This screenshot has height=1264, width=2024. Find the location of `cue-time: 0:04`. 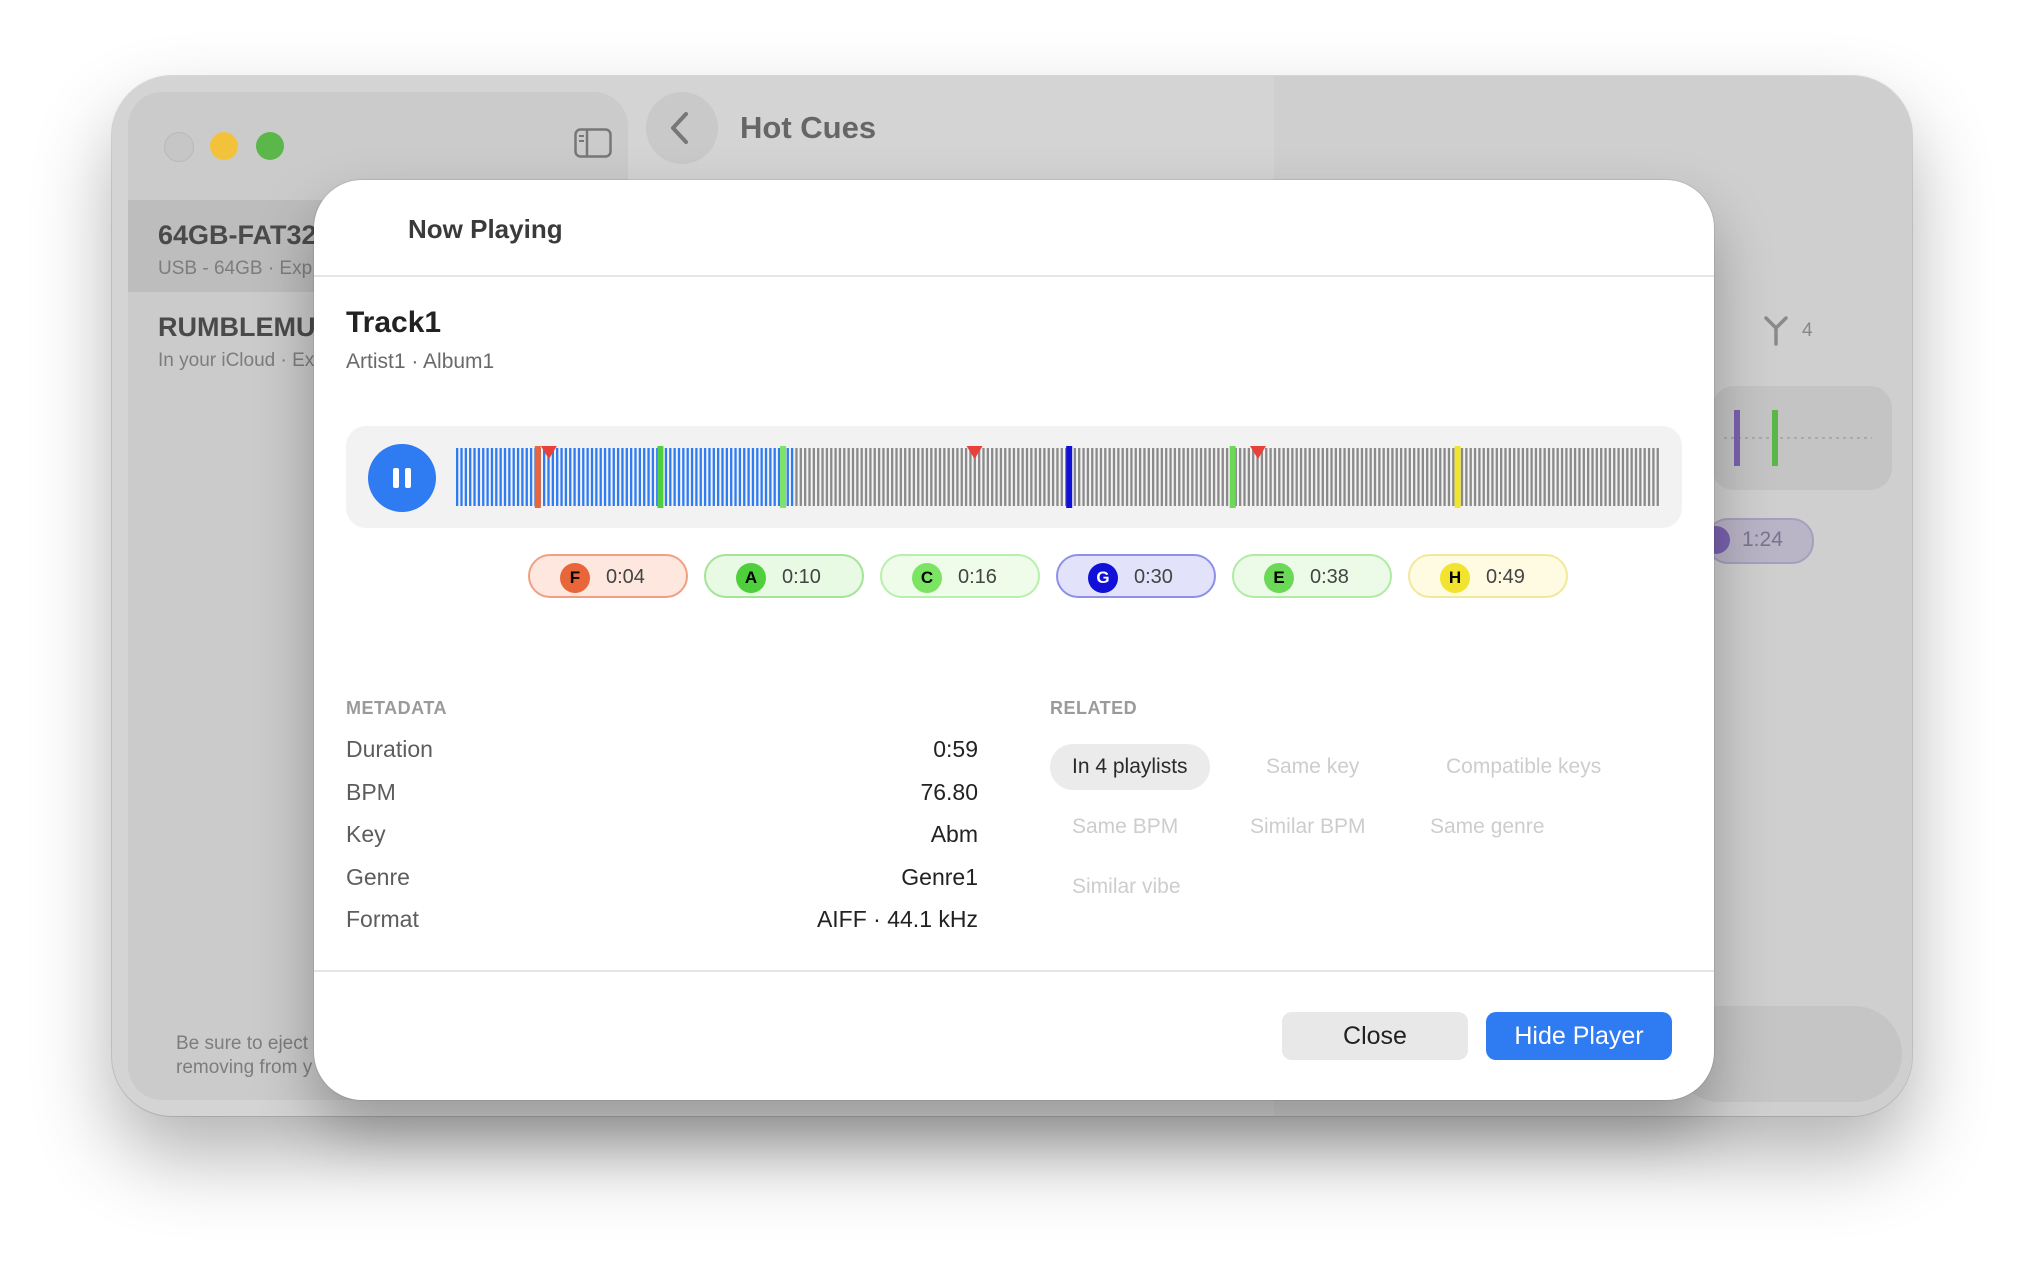

cue-time: 0:04 is located at coordinates (625, 577).